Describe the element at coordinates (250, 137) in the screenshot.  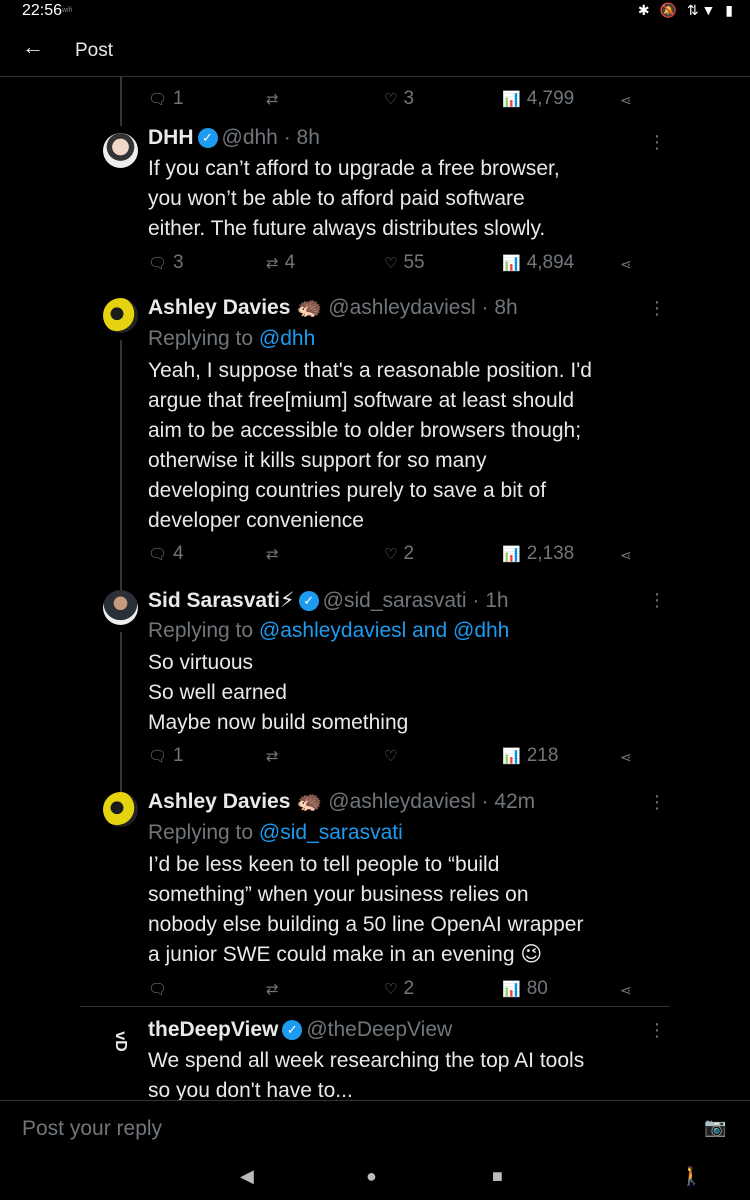
I see `author-handle: @dhh` at that location.